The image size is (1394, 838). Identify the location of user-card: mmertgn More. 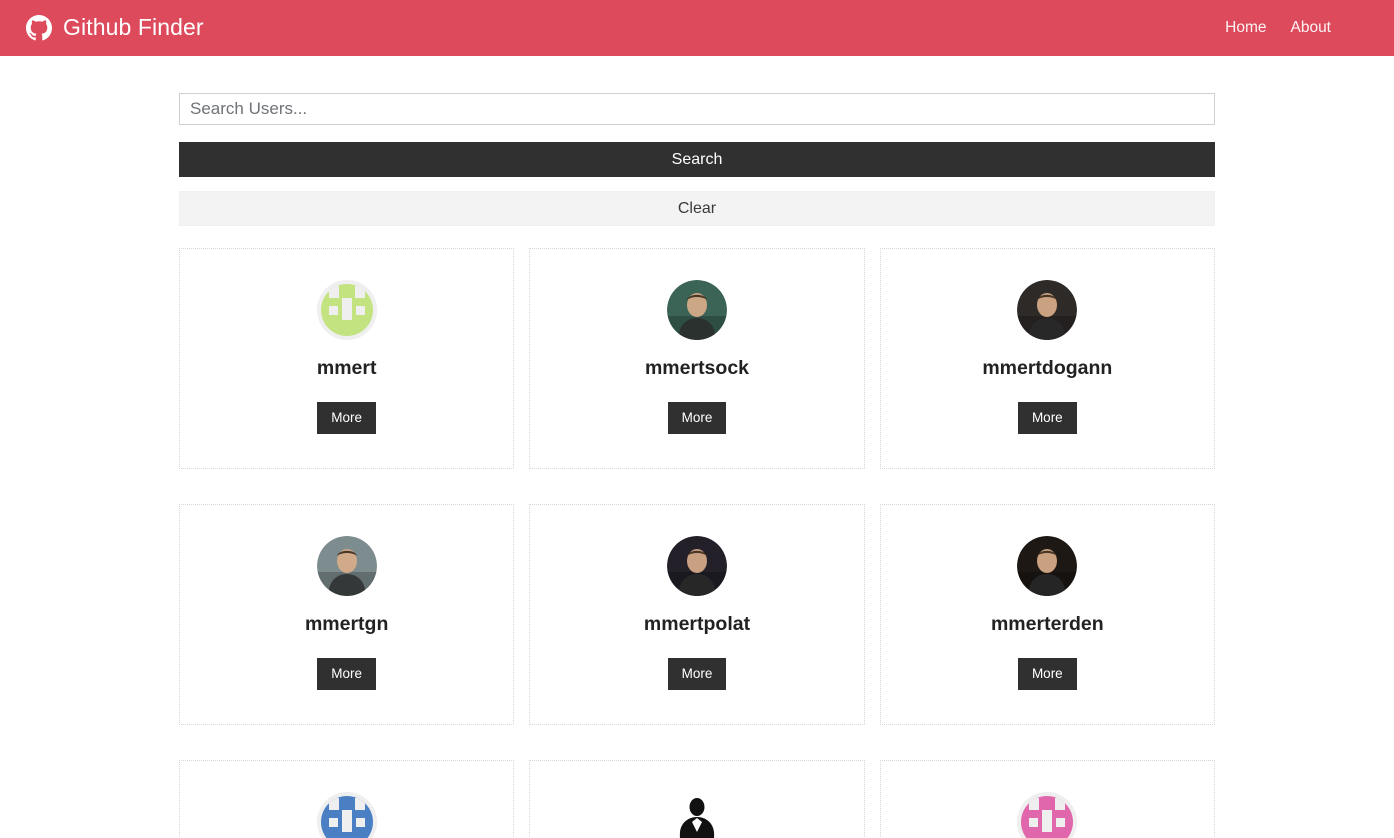
(347, 614).